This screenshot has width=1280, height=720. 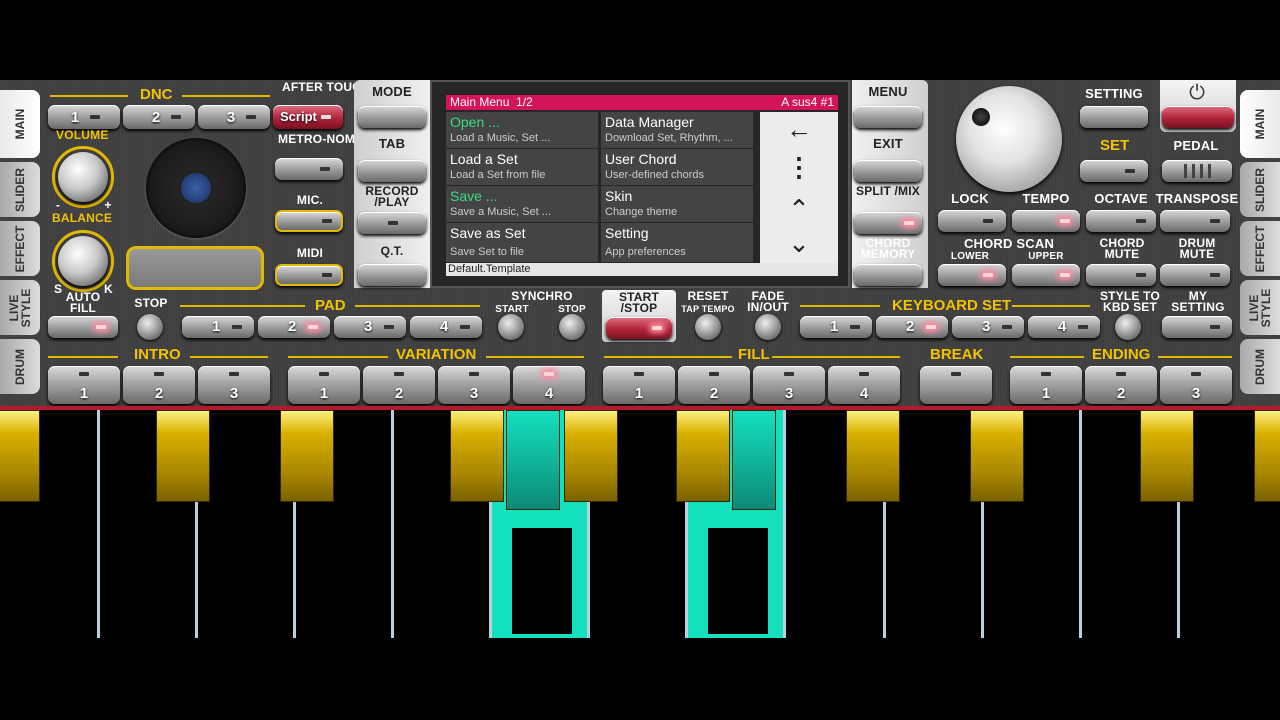 I want to click on exit-button, so click(x=888, y=171).